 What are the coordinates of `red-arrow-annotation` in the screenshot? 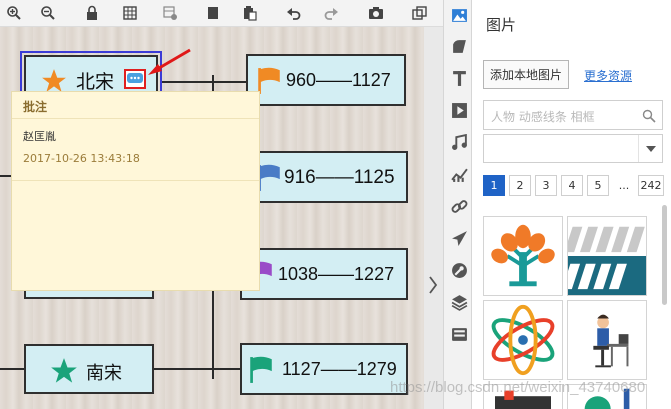 It's located at (169, 61).